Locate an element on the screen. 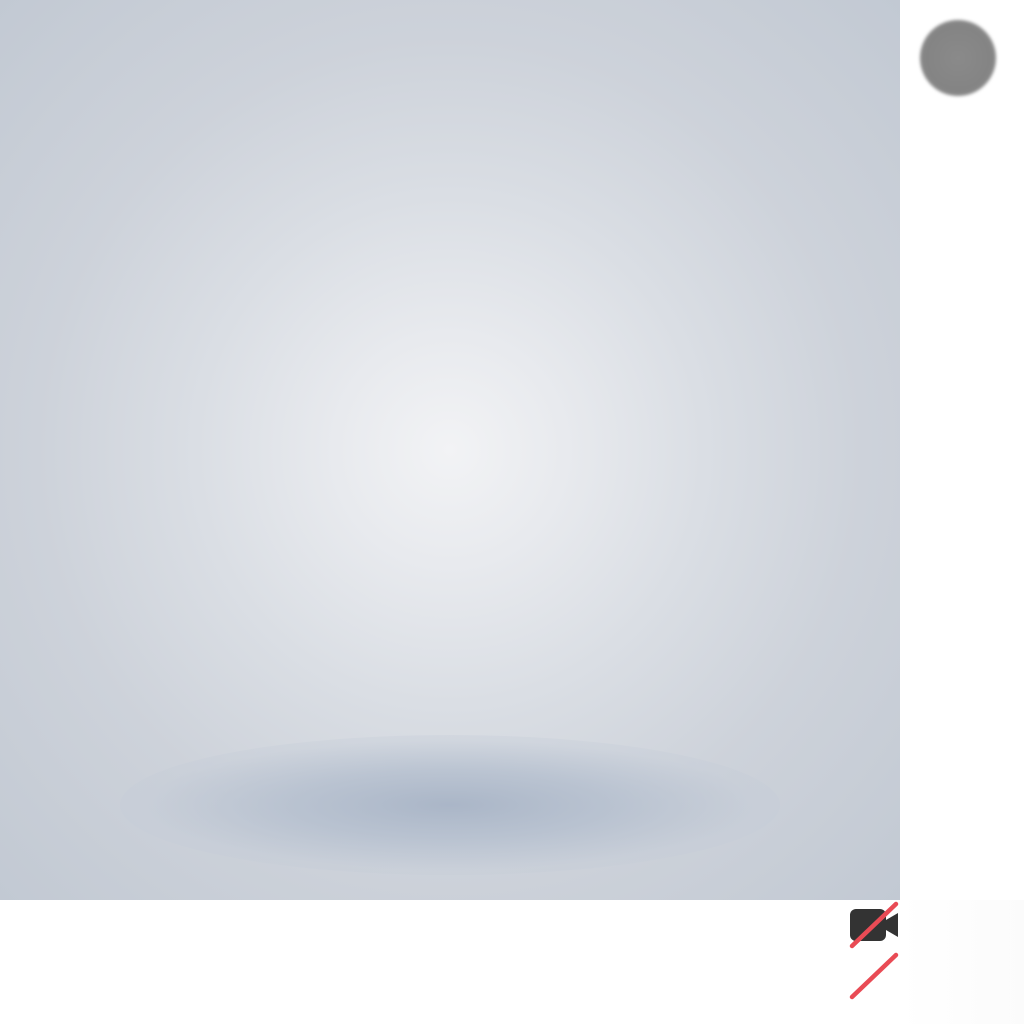 The image size is (1024, 1024). floor-shadow is located at coordinates (450, 805).